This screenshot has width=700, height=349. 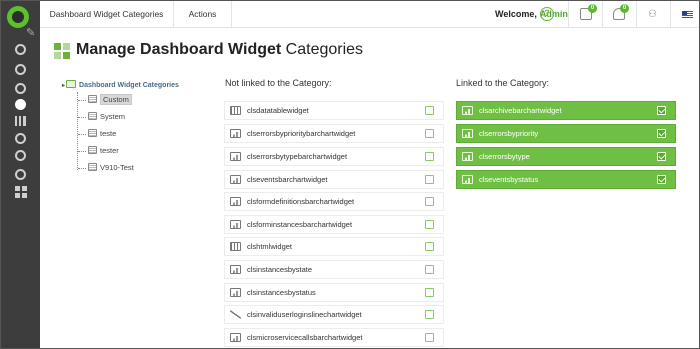 What do you see at coordinates (105, 100) in the screenshot?
I see `tree-item-custom: Custom` at bounding box center [105, 100].